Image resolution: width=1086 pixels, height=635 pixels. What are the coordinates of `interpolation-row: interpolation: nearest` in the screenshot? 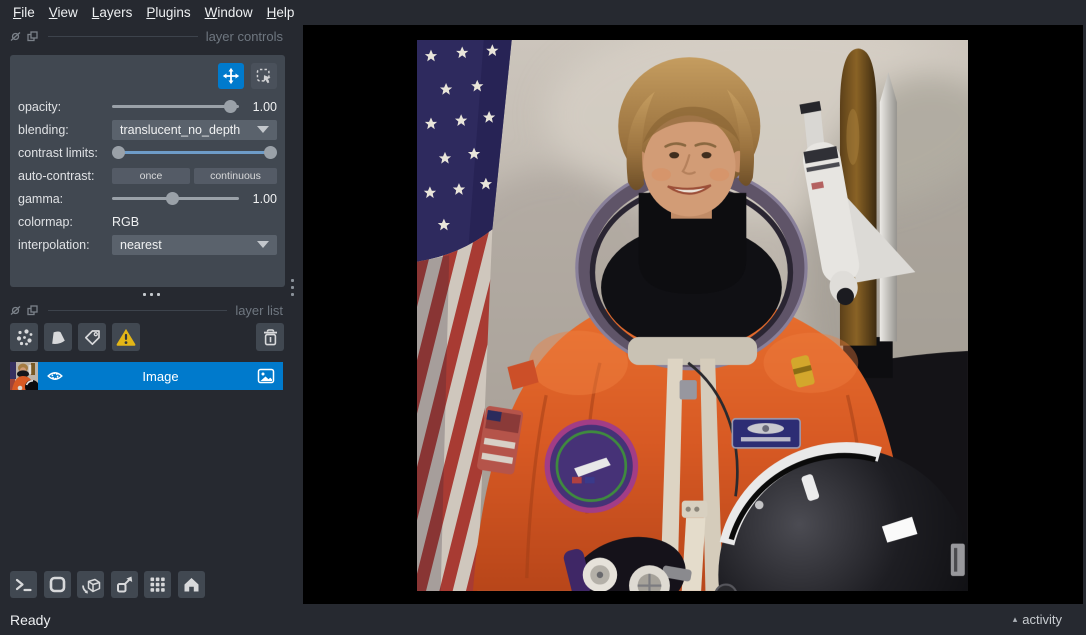 It's located at (147, 244).